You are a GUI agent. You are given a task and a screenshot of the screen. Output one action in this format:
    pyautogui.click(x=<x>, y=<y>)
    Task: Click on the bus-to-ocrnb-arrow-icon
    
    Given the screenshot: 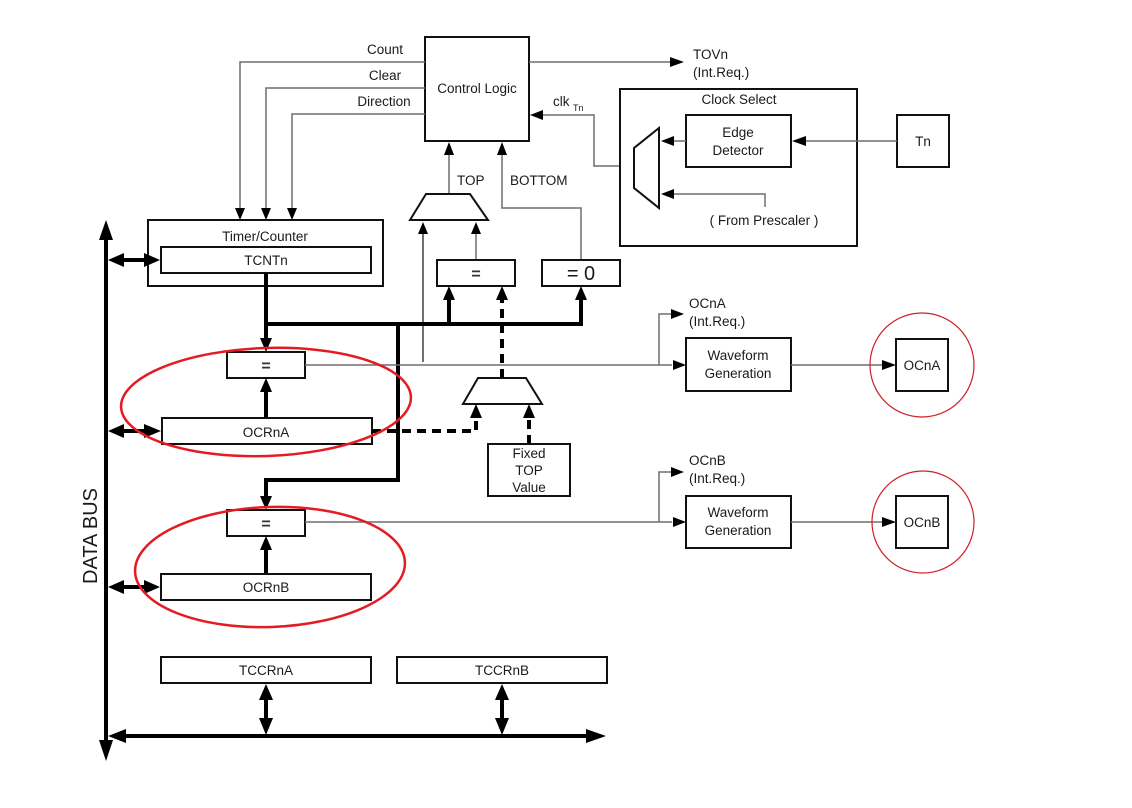 What is the action you would take?
    pyautogui.click(x=134, y=587)
    